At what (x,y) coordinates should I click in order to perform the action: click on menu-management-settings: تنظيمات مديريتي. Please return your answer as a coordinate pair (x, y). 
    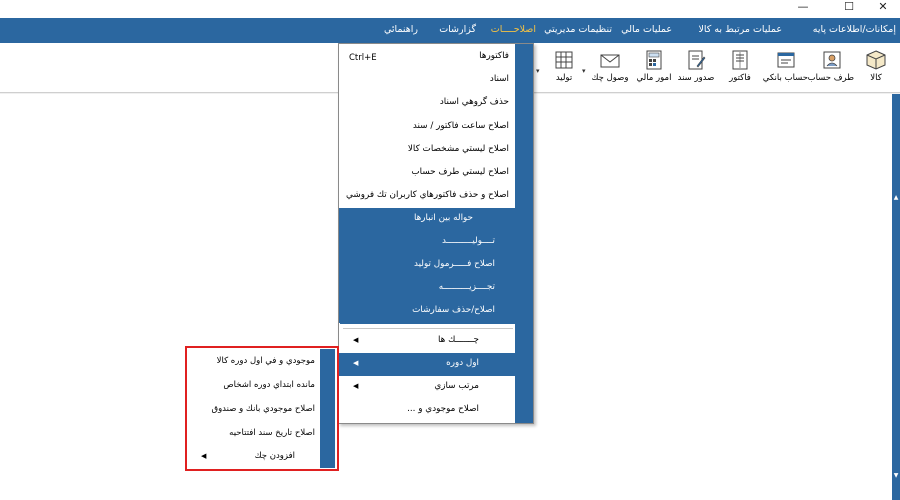
    Looking at the image, I should click on (578, 30).